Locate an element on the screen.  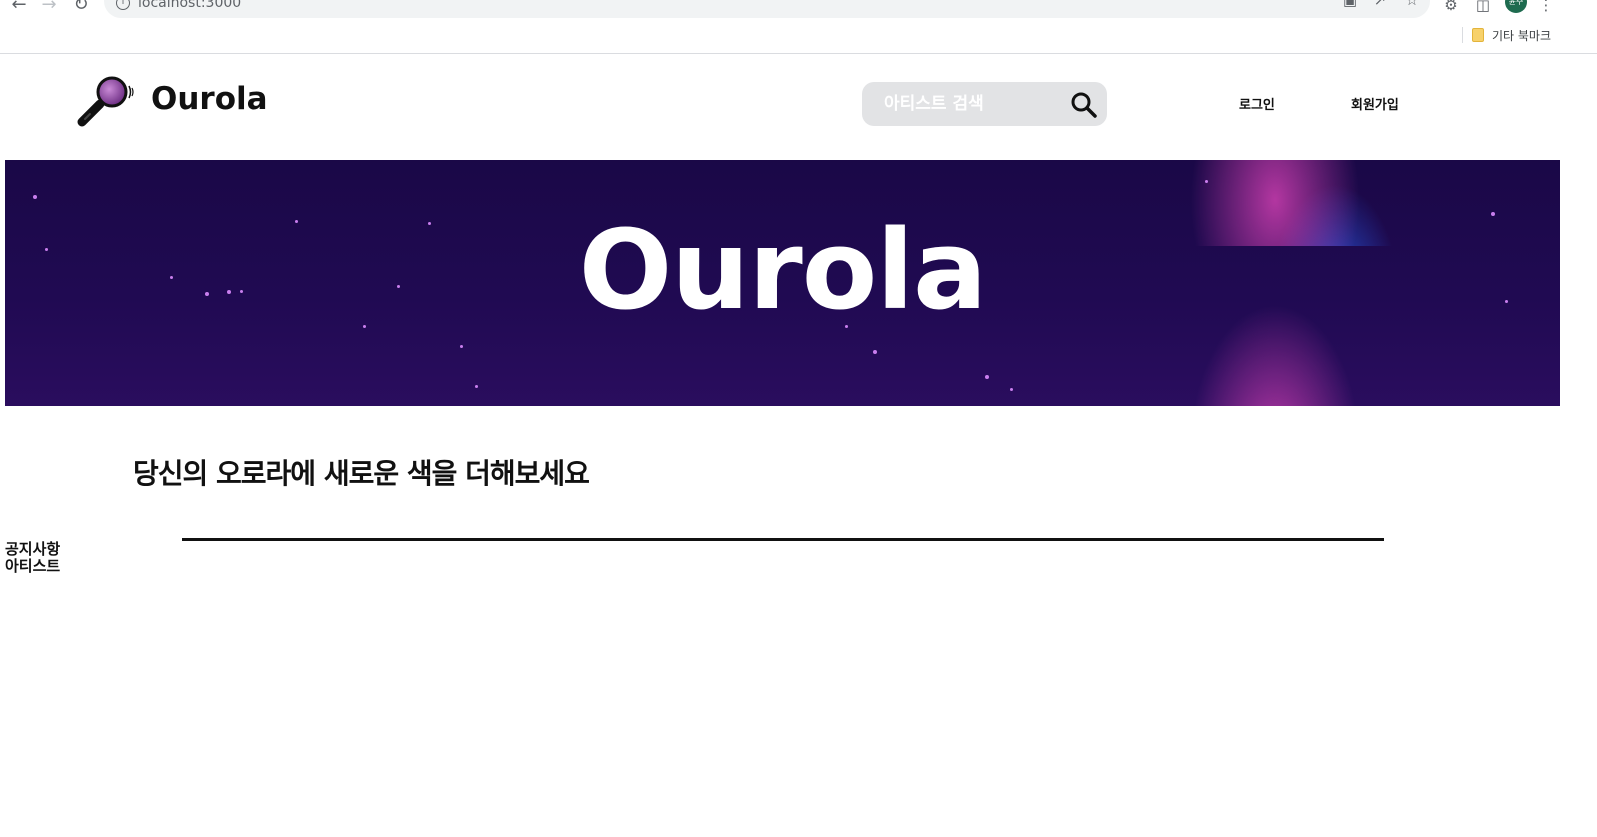
profile-avatar: 윤주 is located at coordinates (1516, 6).